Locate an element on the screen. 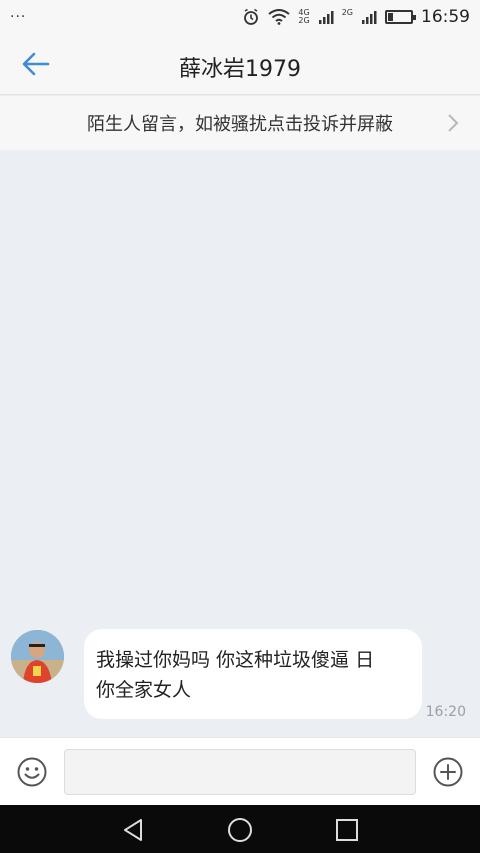 The image size is (480, 853). nav-back-button is located at coordinates (134, 830).